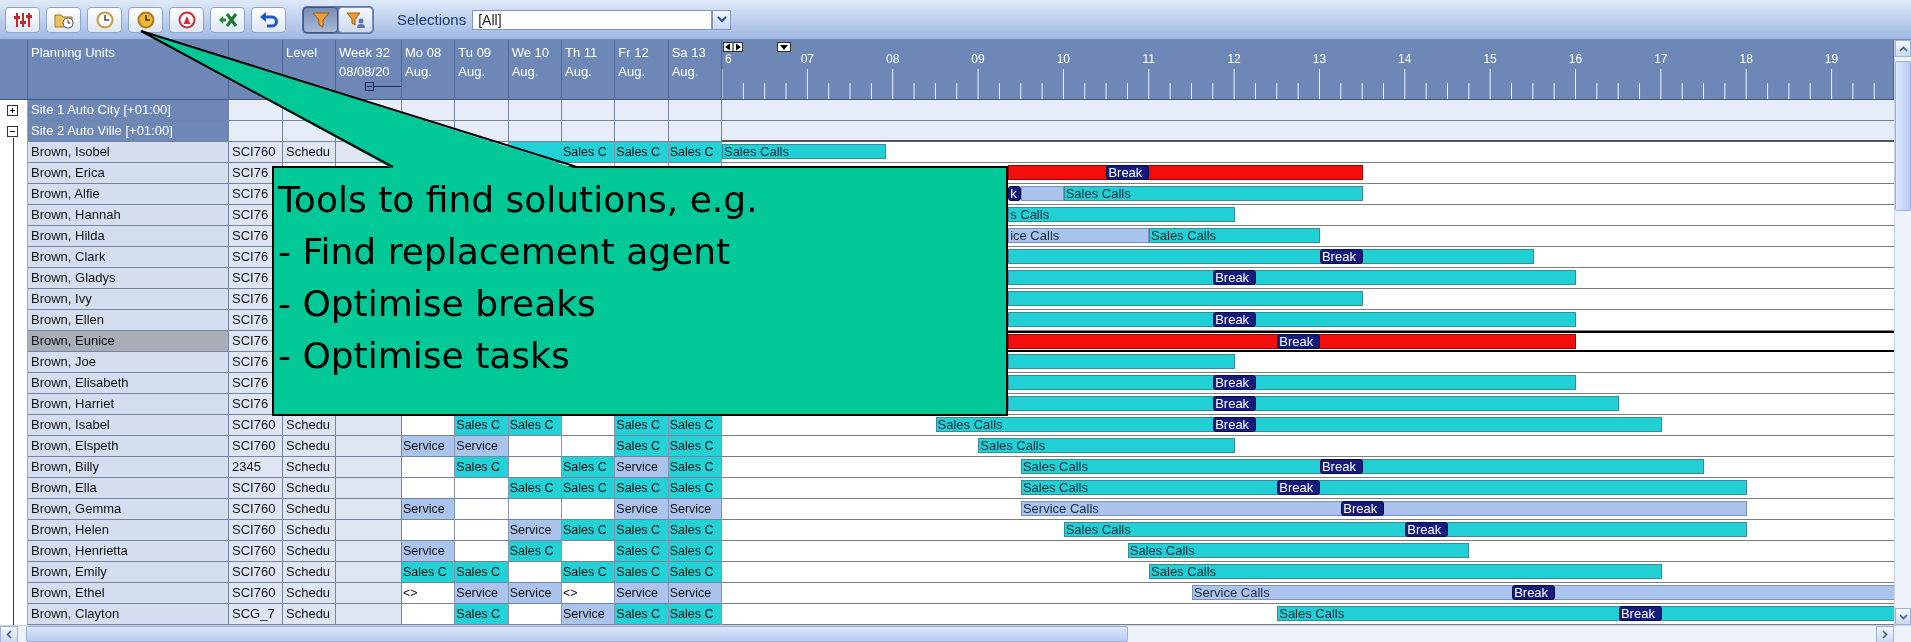  Describe the element at coordinates (128, 572) in the screenshot. I see `name-cell: Brown, Emily` at that location.